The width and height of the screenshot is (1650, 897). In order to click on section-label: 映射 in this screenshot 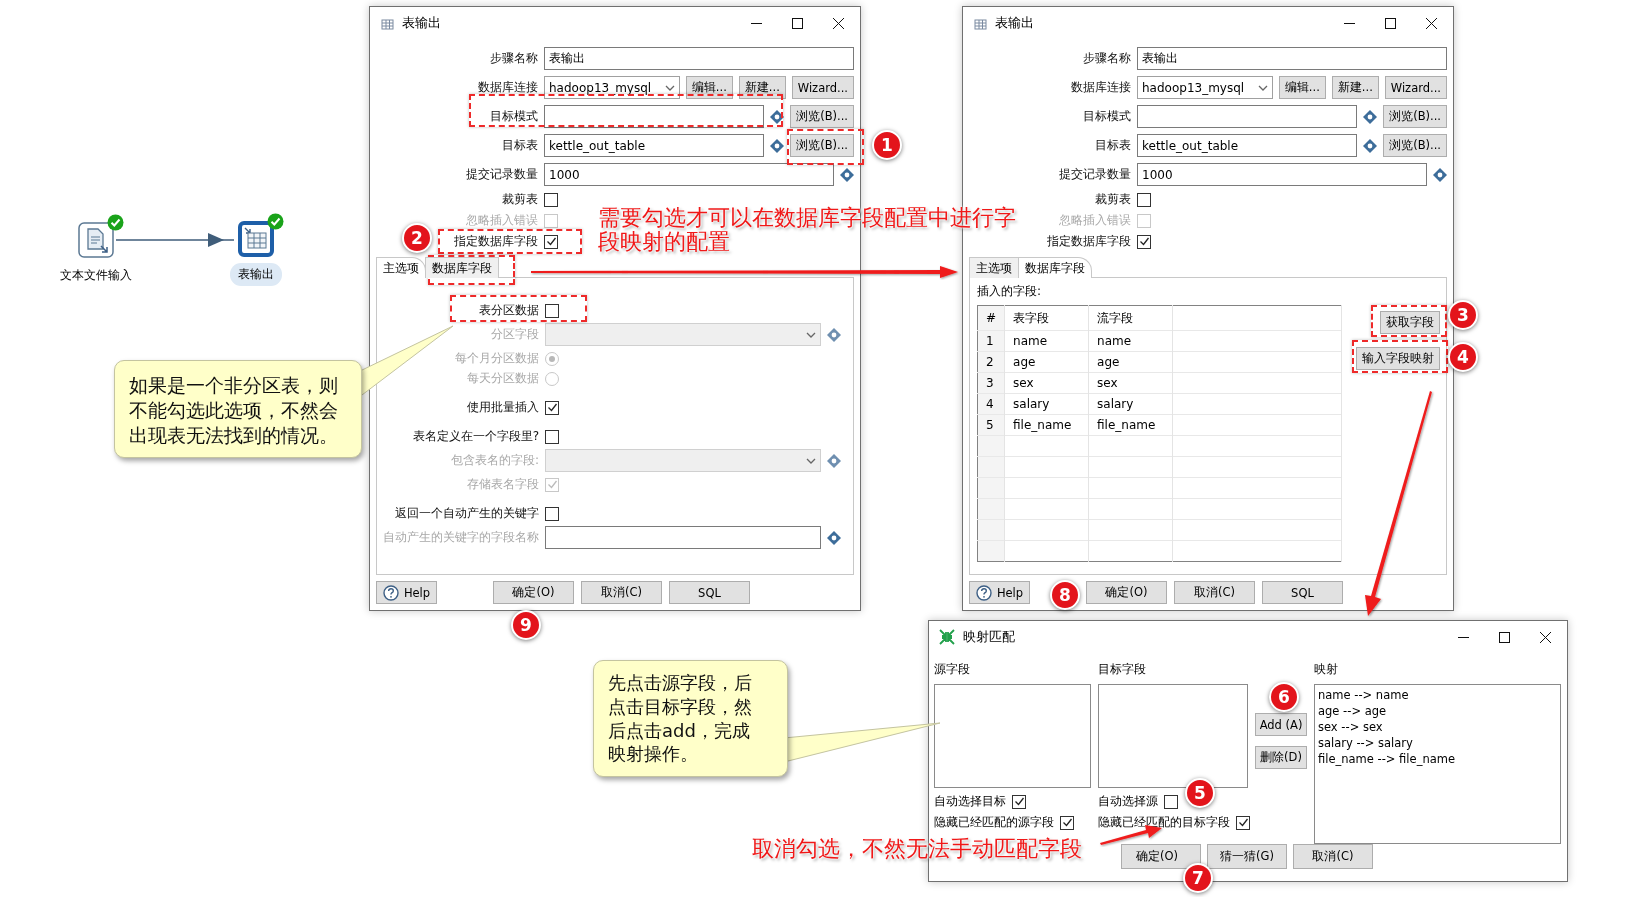, I will do `click(1326, 669)`.